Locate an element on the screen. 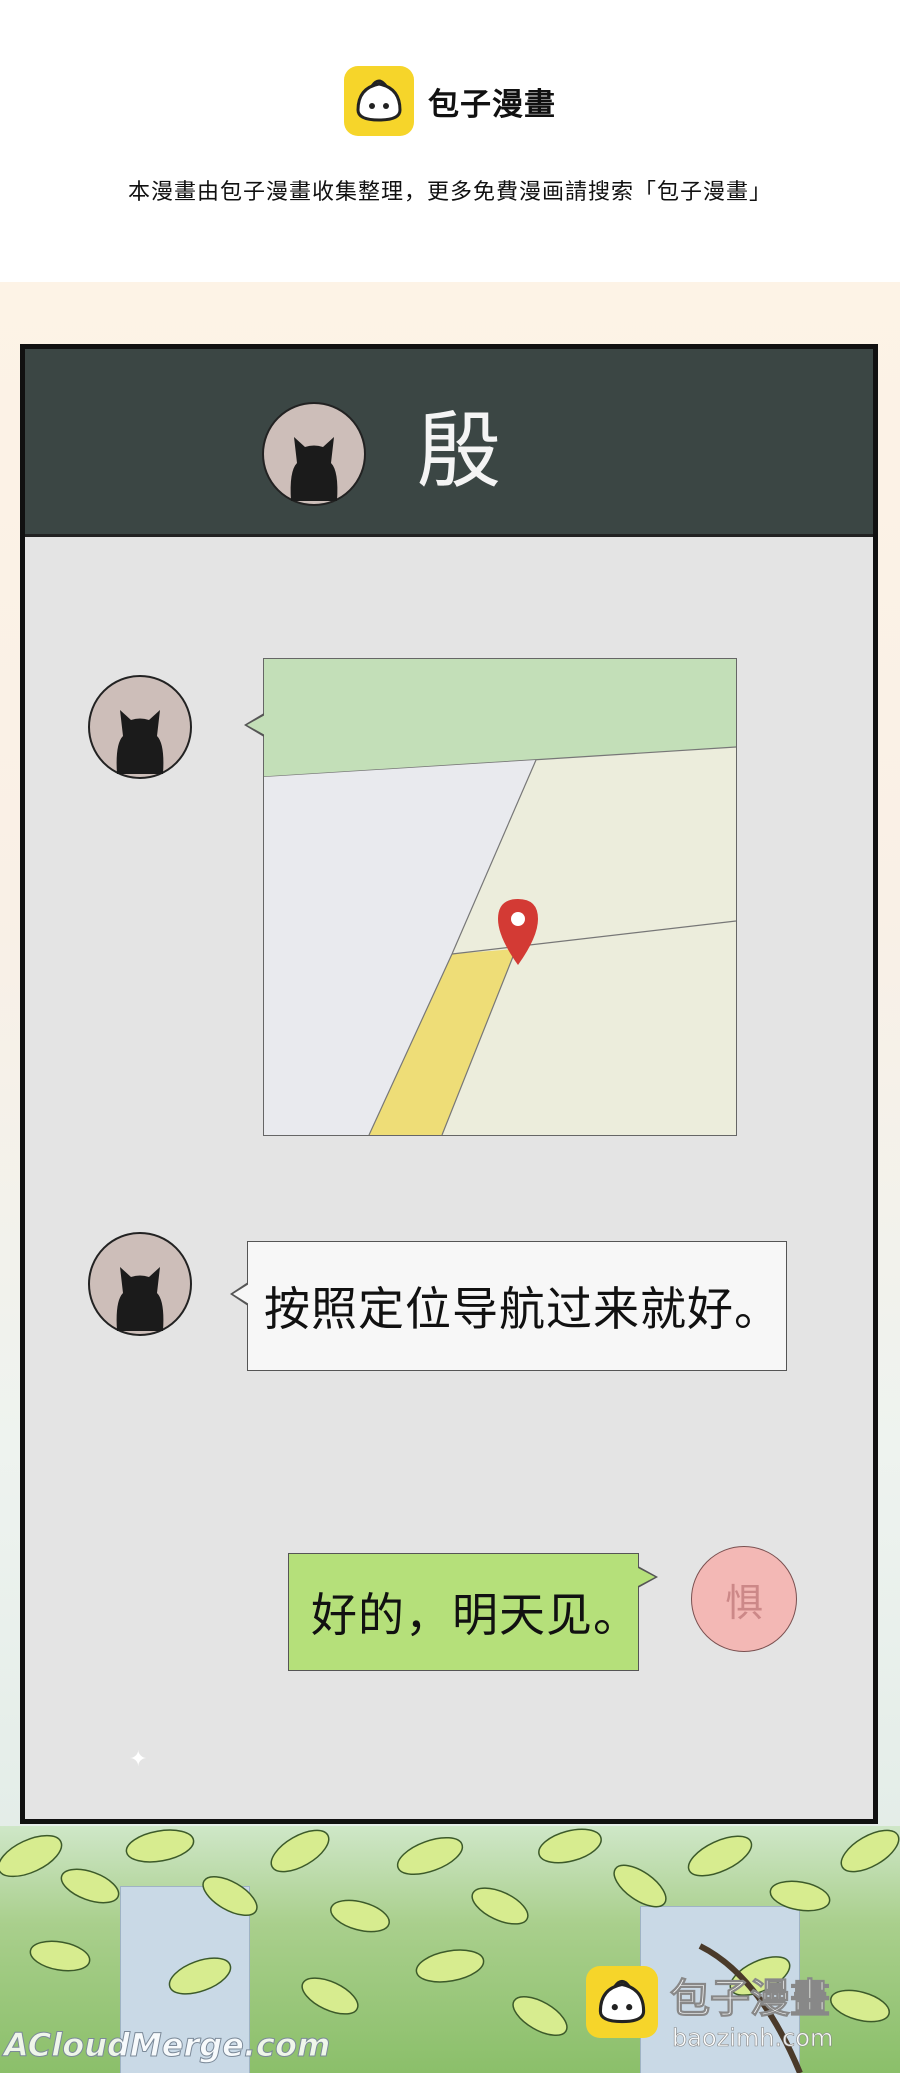 The width and height of the screenshot is (900, 2073). collection-notice: 本漫畫由包子漫畫收集整理，更多免費漫画請搜索「包子漫畫」 is located at coordinates (449, 192).